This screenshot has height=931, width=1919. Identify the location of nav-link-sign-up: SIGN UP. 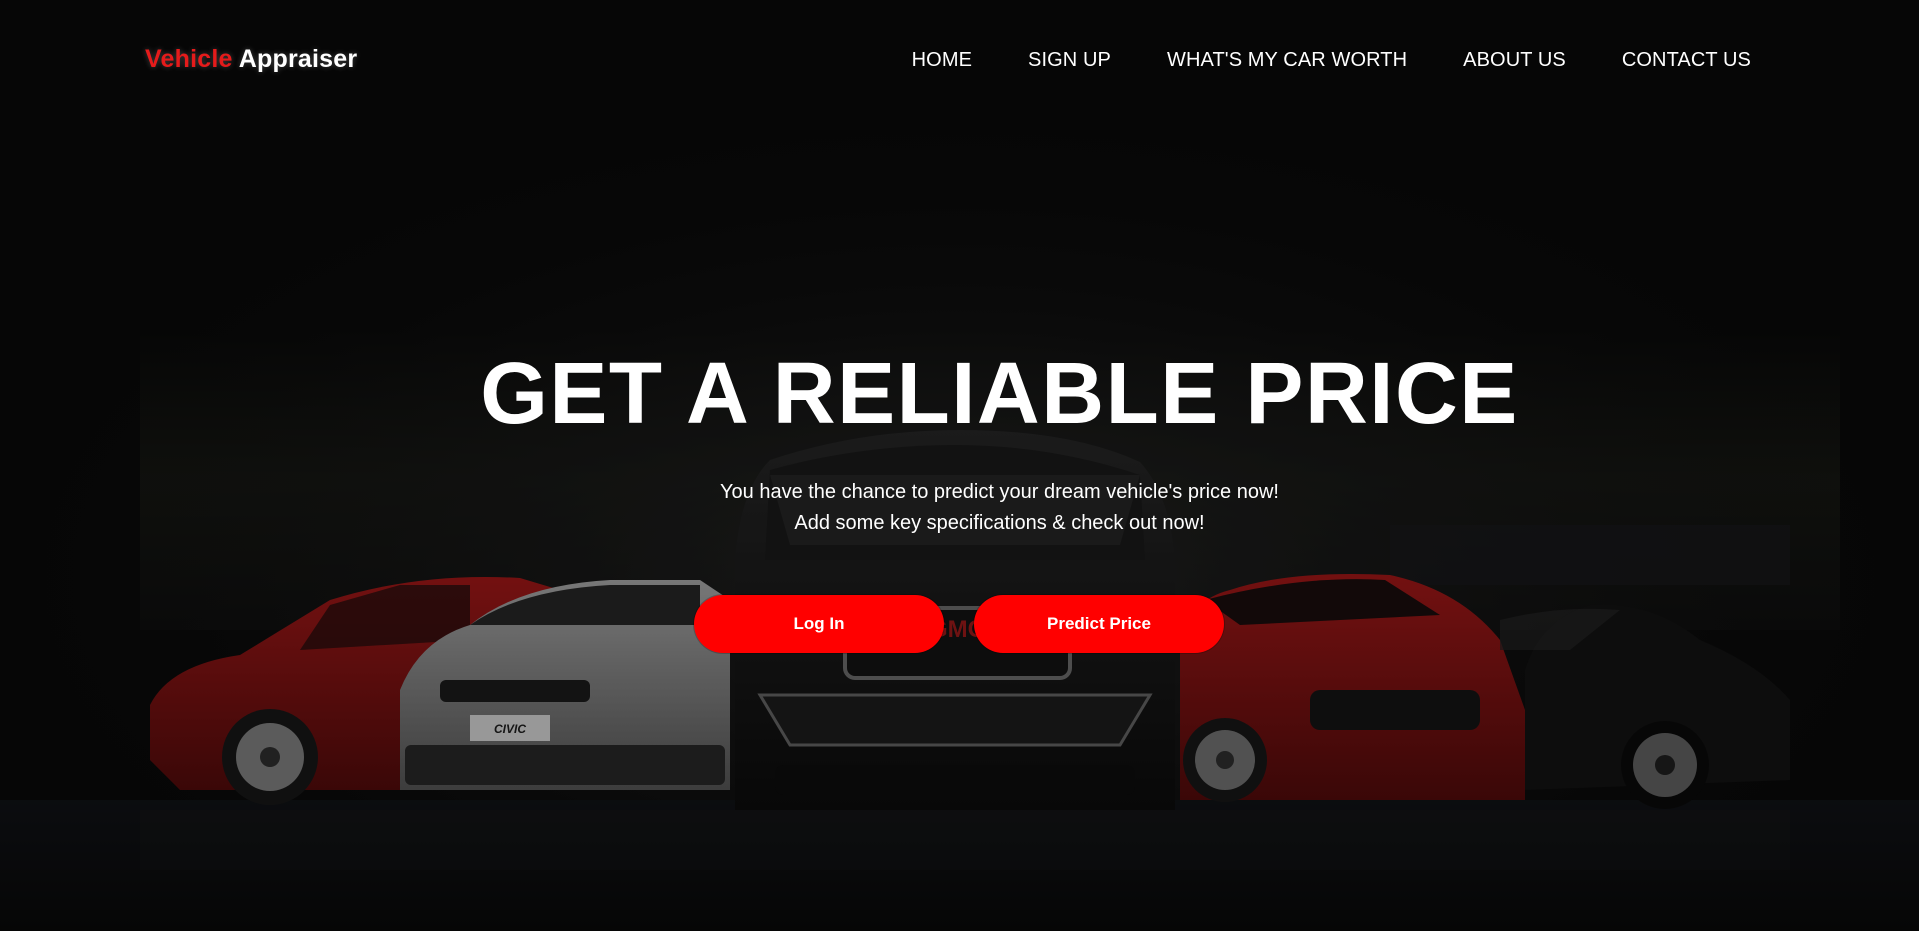
(1069, 60).